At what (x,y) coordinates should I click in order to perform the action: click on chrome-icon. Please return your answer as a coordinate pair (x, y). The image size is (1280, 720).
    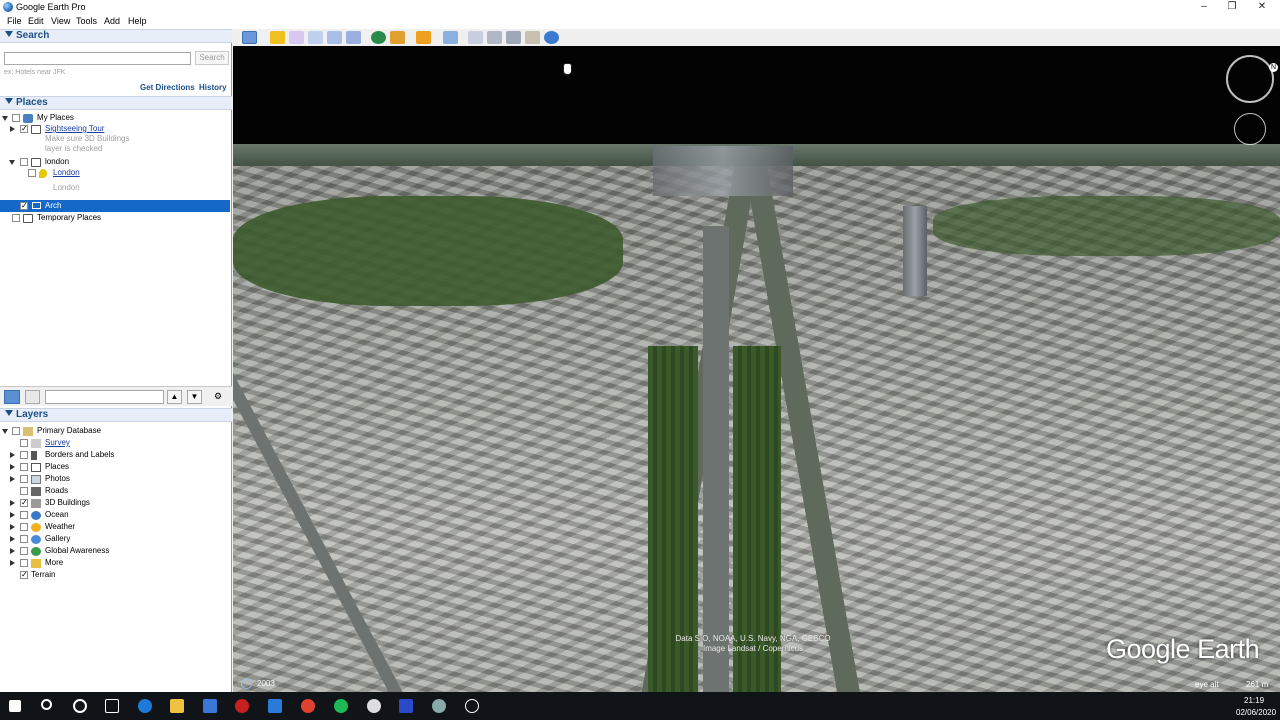
    Looking at the image, I should click on (308, 706).